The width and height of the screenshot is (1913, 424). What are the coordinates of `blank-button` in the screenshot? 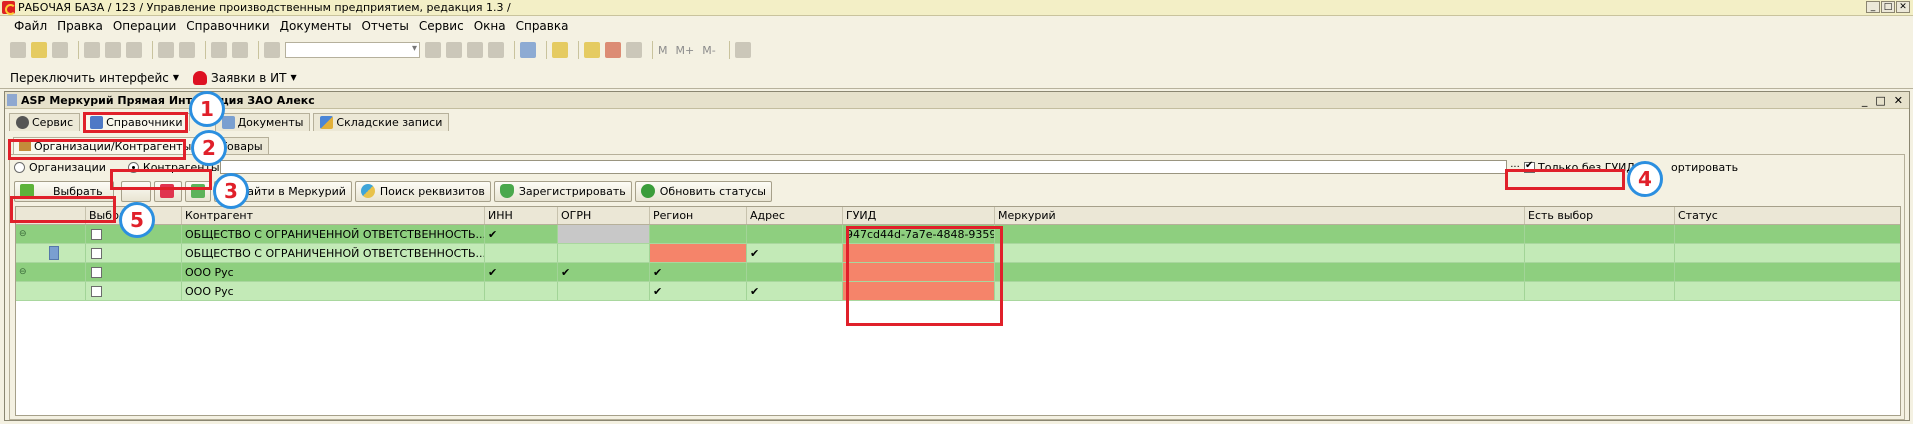 It's located at (136, 191).